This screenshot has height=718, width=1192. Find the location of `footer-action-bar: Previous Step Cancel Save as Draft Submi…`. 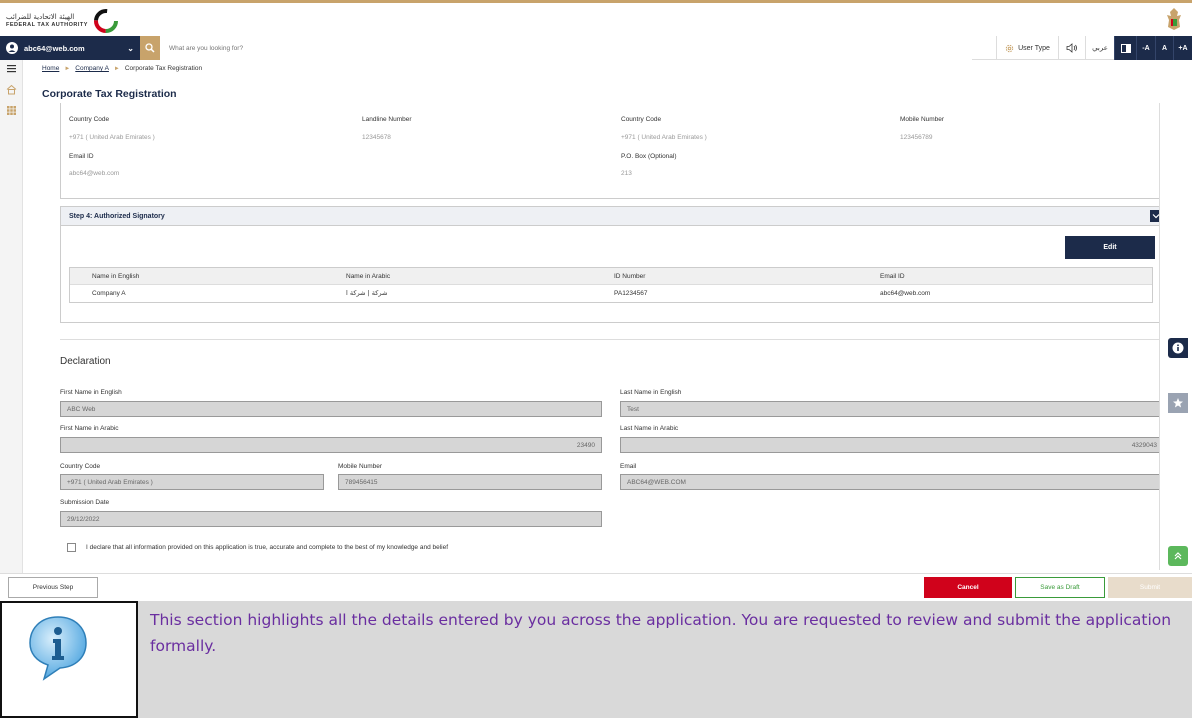

footer-action-bar: Previous Step Cancel Save as Draft Submi… is located at coordinates (596, 586).